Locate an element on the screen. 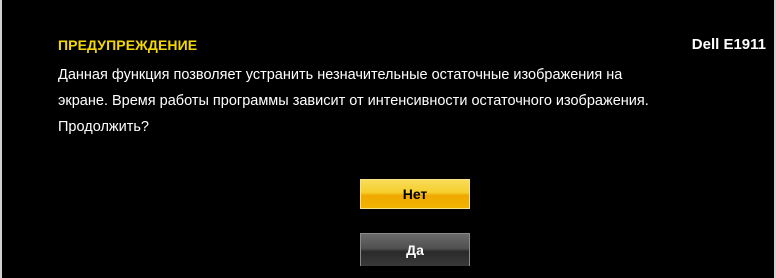 The width and height of the screenshot is (776, 278). no-button: Нет is located at coordinates (415, 194).